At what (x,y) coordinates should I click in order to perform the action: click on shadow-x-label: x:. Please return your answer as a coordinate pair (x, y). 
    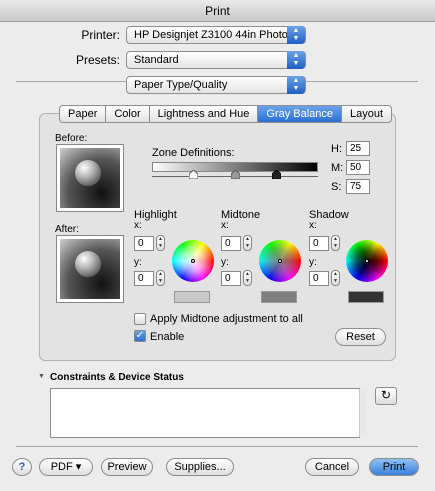
    Looking at the image, I should click on (313, 225).